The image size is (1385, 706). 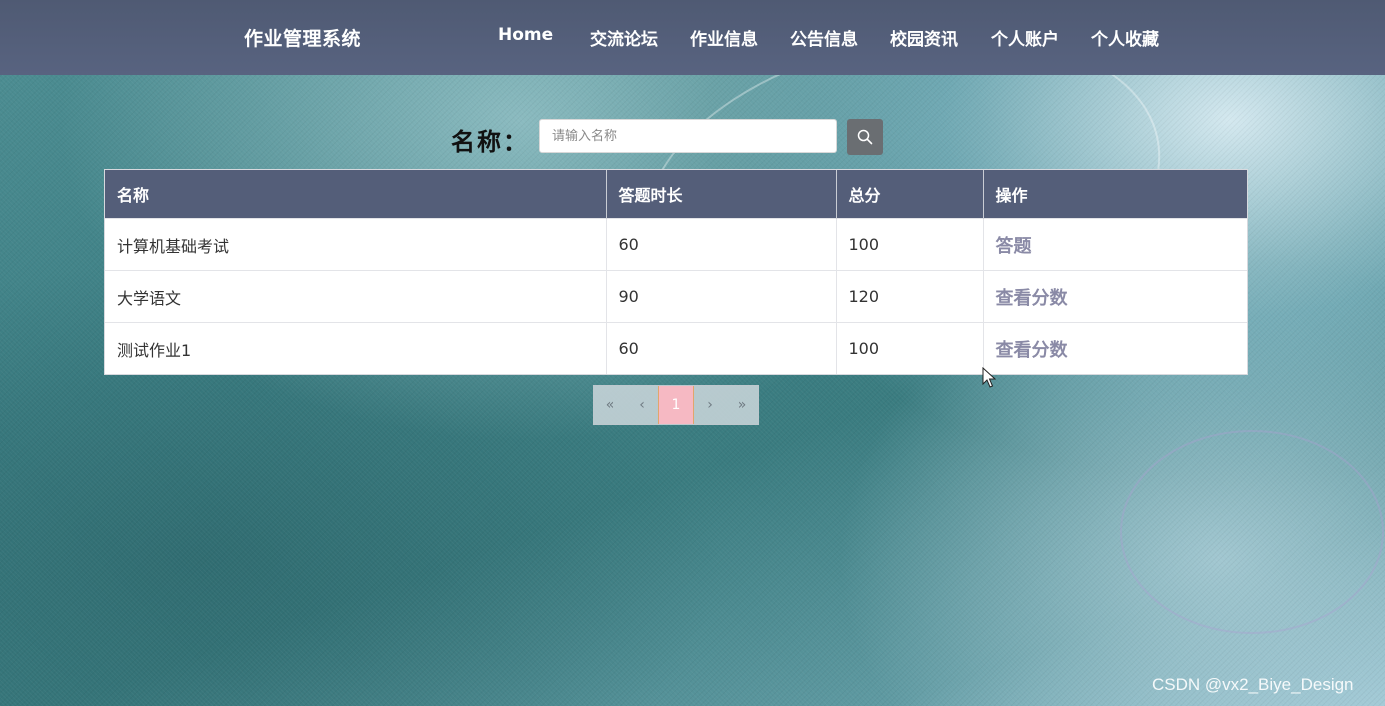 What do you see at coordinates (721, 194) in the screenshot?
I see `column-header-duration: 答题时长` at bounding box center [721, 194].